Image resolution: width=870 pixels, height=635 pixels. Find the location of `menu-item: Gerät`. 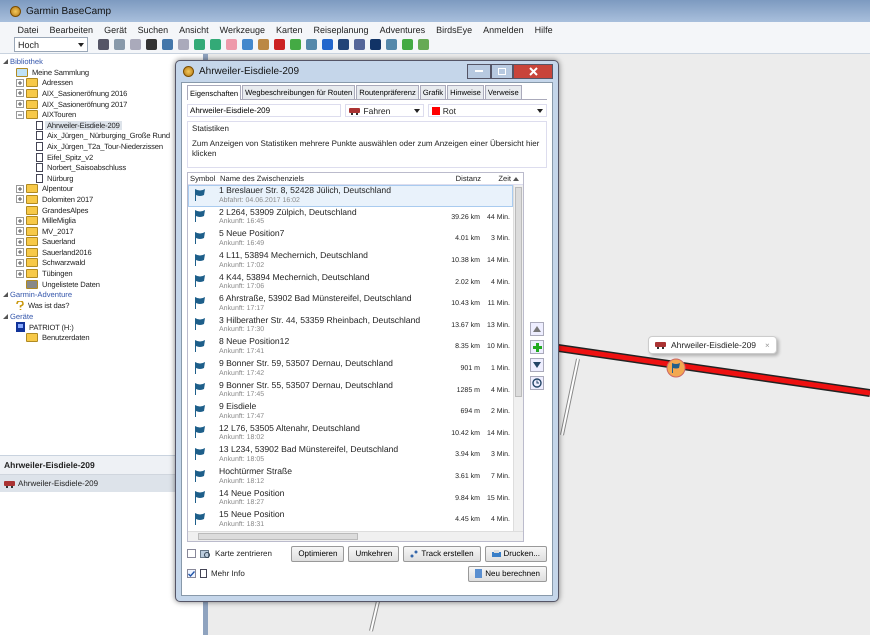

menu-item: Gerät is located at coordinates (115, 30).